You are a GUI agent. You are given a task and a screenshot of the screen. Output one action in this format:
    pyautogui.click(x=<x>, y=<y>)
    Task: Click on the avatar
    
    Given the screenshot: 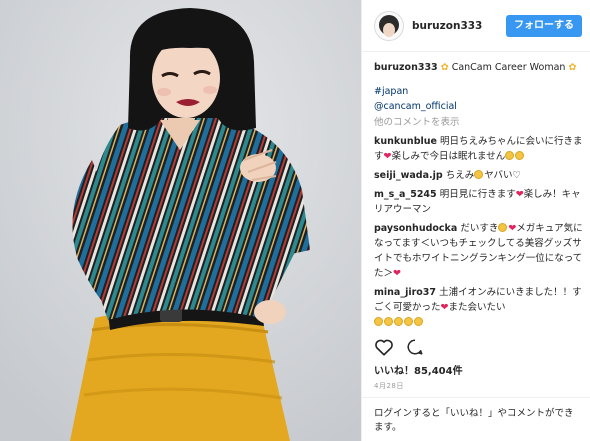 What is the action you would take?
    pyautogui.click(x=389, y=25)
    